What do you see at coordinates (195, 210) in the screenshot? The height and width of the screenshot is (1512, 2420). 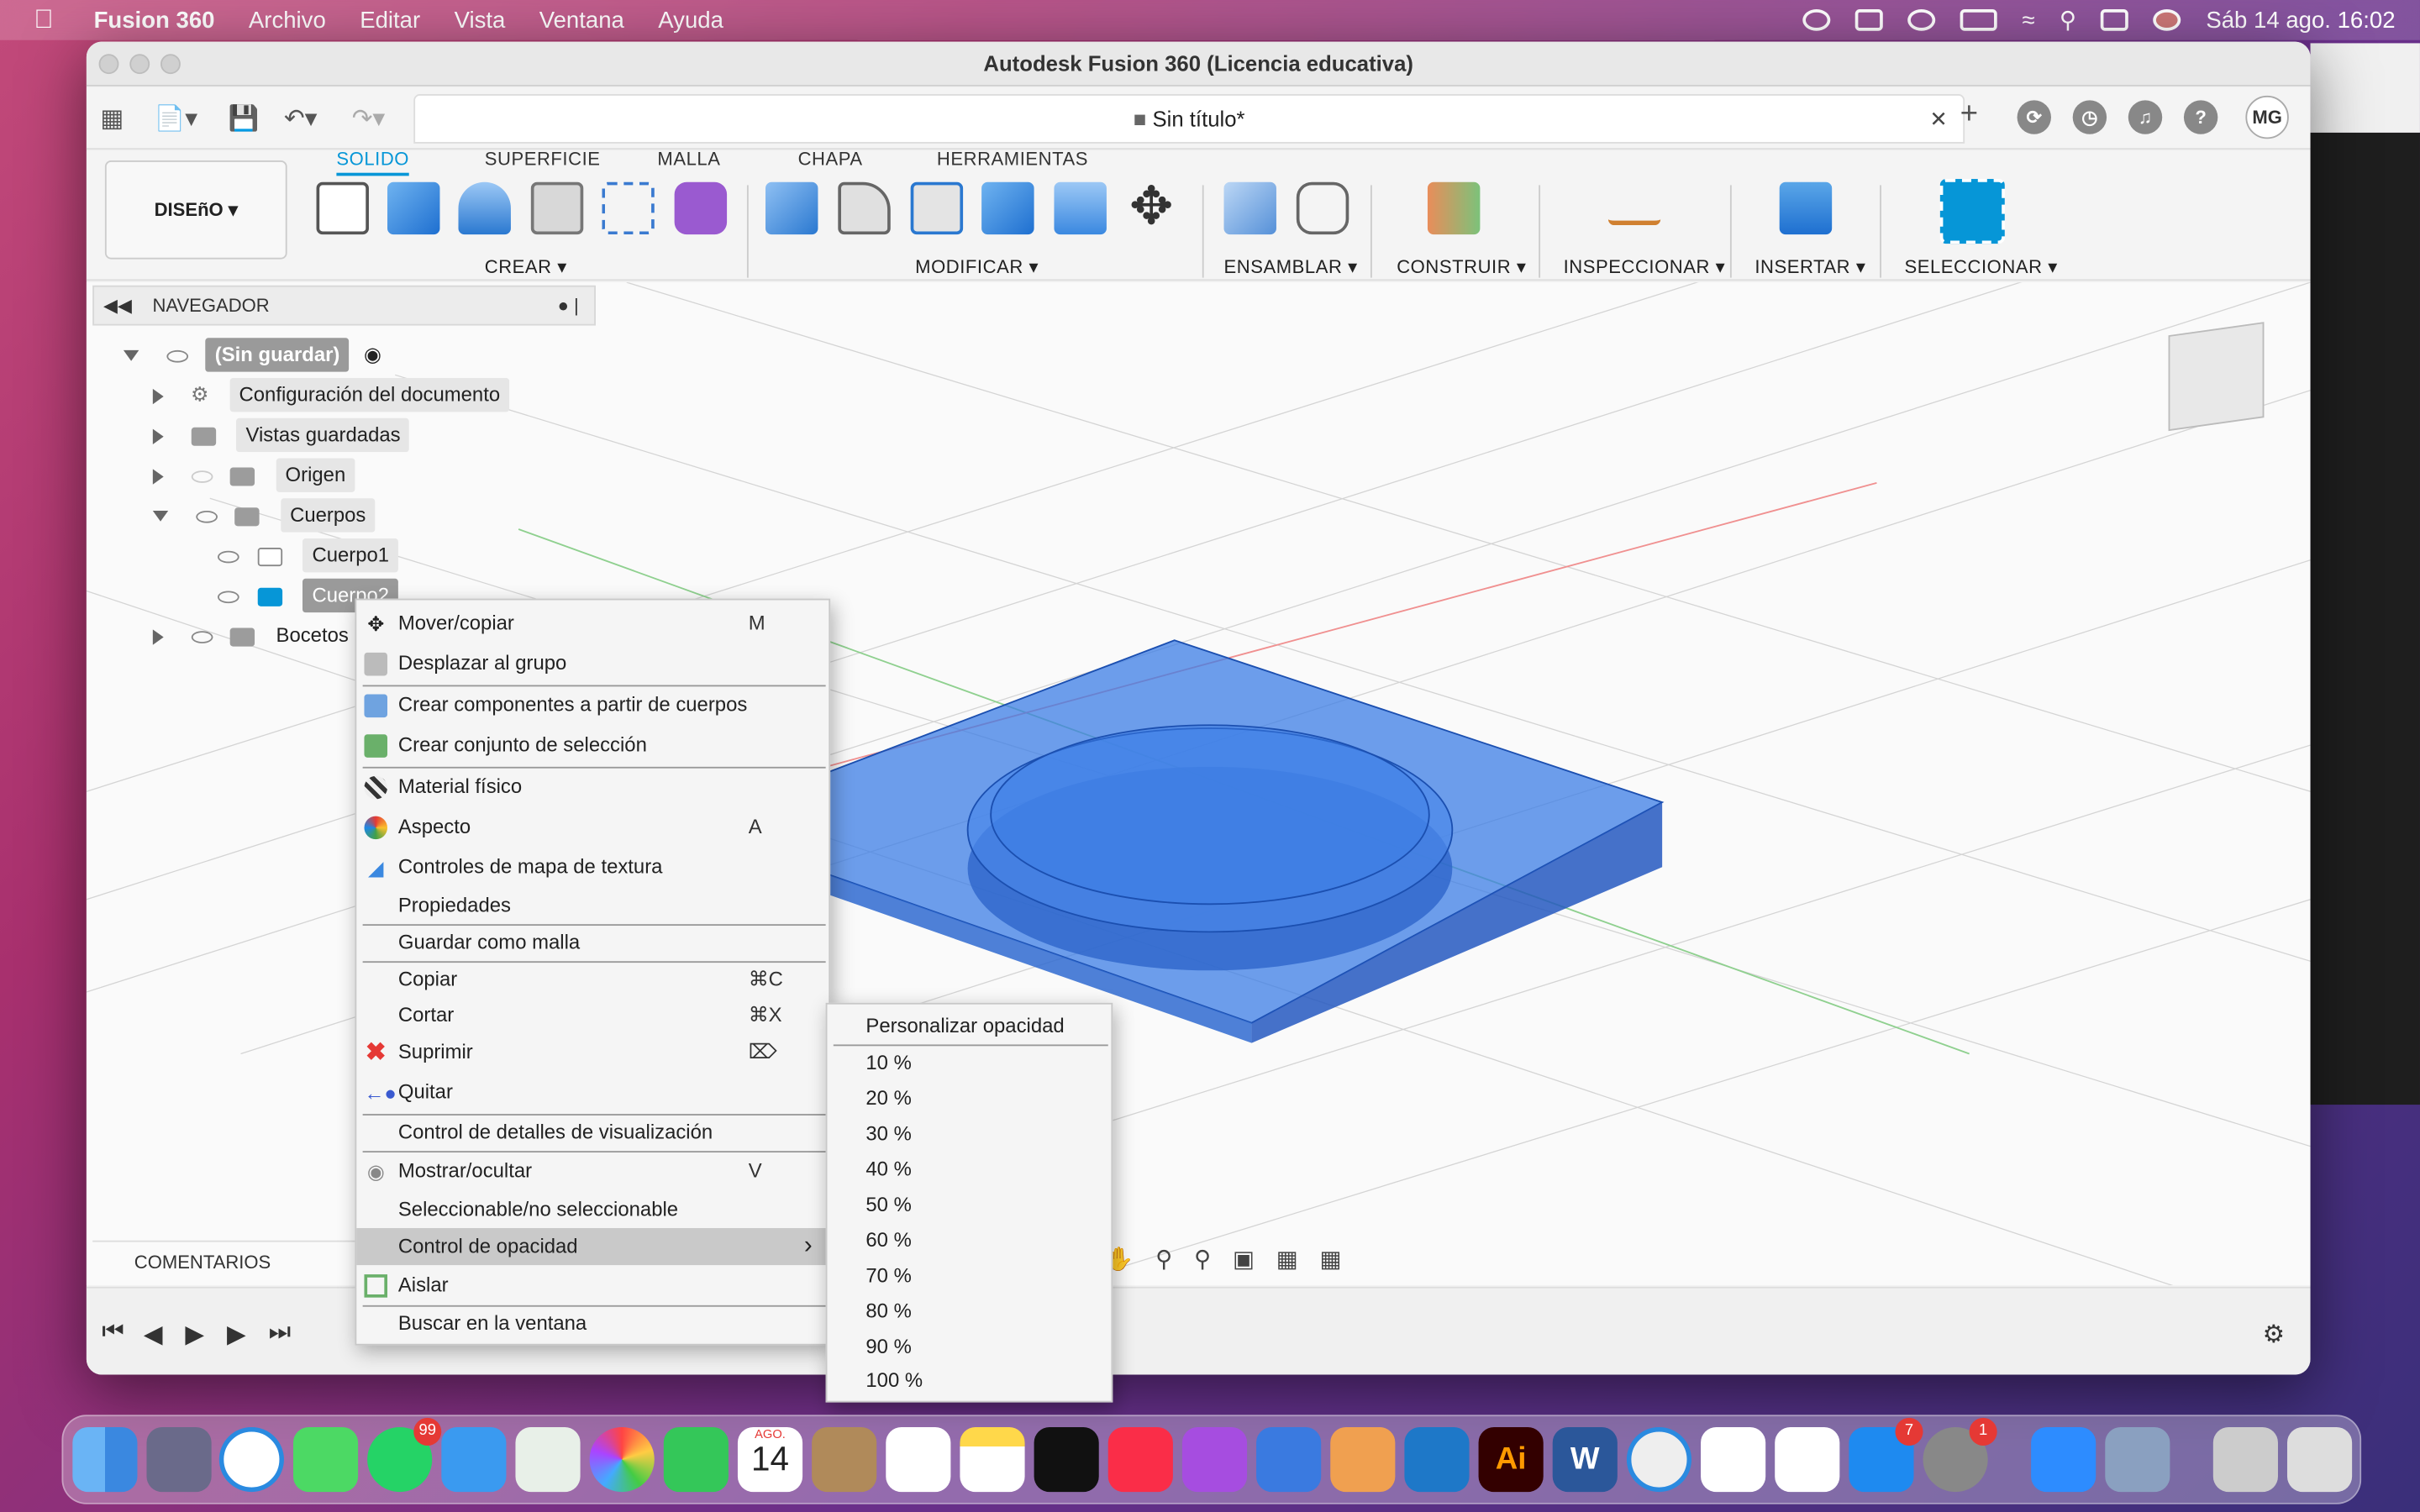 I see `workspace-dropdown: DISEñO ▾` at bounding box center [195, 210].